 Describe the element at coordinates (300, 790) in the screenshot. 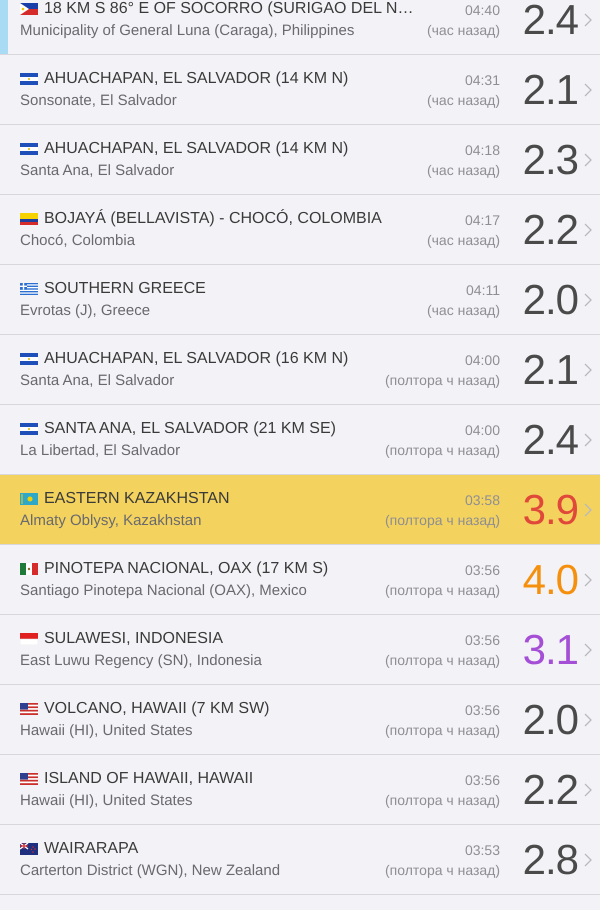

I see `earthquake-row: ISLAND OF HAWAII, HAWAII 03:56 Hawaii (HI), United States (полтора ч назад) 2.2` at that location.